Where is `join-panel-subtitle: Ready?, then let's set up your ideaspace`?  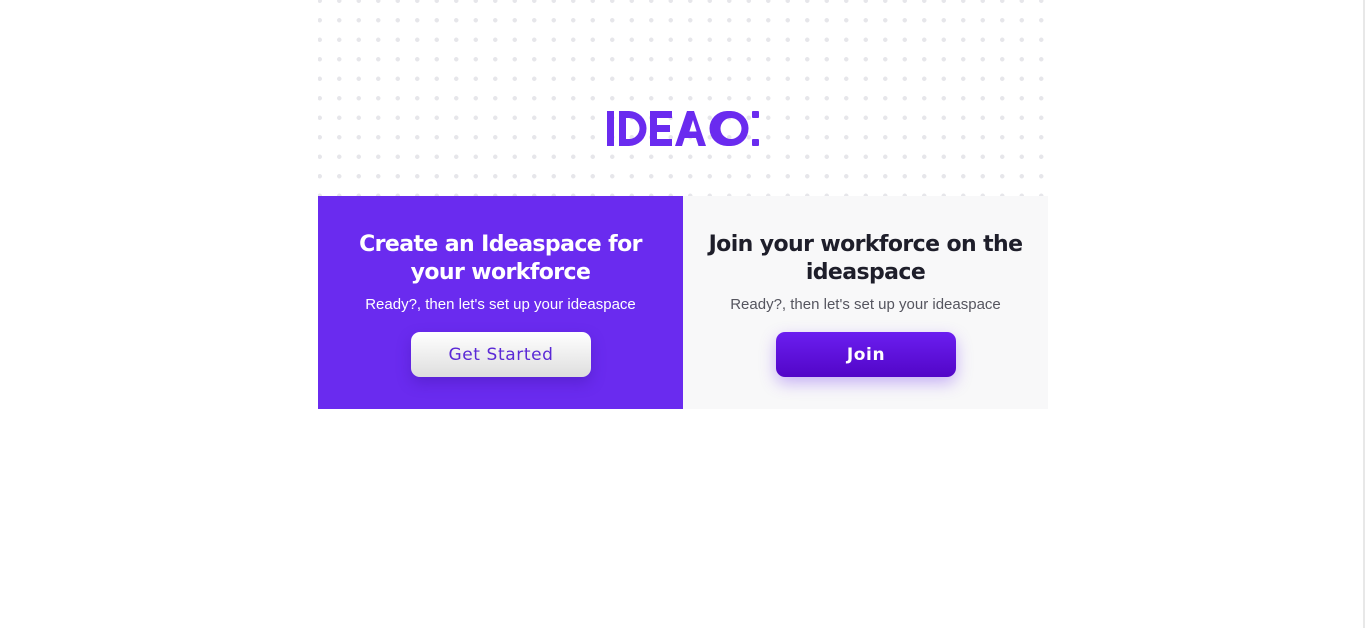
join-panel-subtitle: Ready?, then let's set up your ideaspace is located at coordinates (865, 304).